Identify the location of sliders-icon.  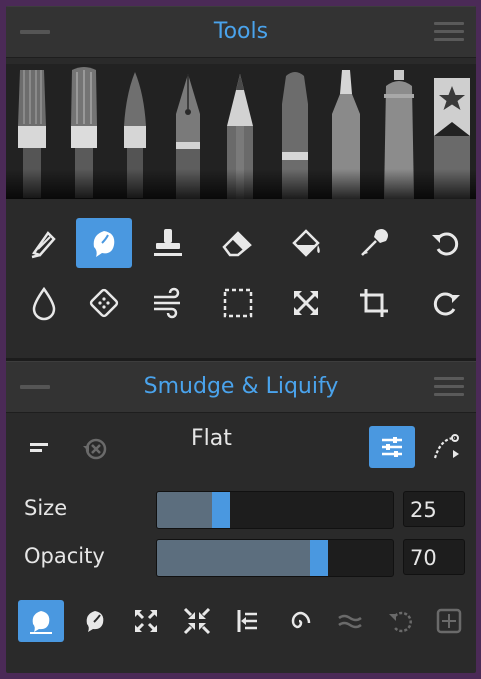
(392, 447).